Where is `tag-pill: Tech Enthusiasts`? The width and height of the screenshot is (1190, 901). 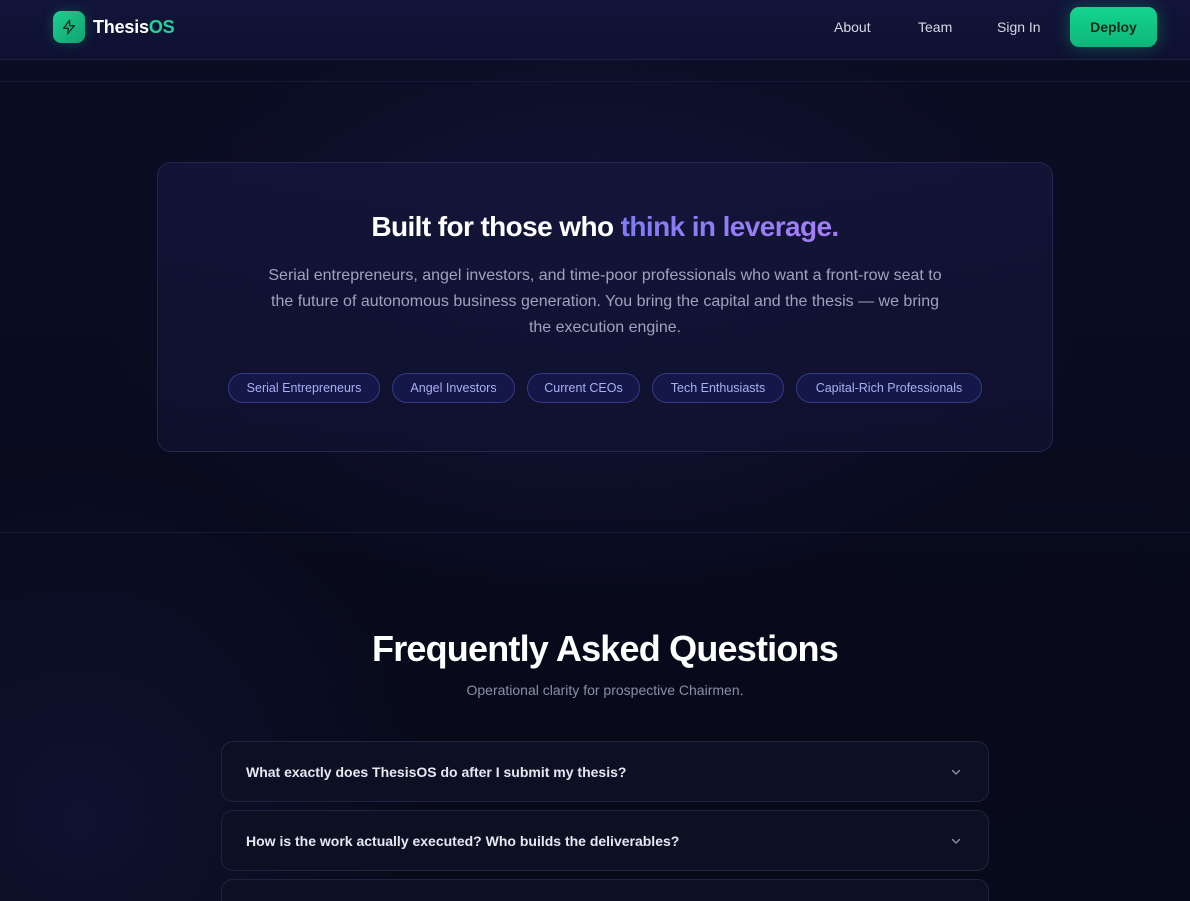 tag-pill: Tech Enthusiasts is located at coordinates (718, 388).